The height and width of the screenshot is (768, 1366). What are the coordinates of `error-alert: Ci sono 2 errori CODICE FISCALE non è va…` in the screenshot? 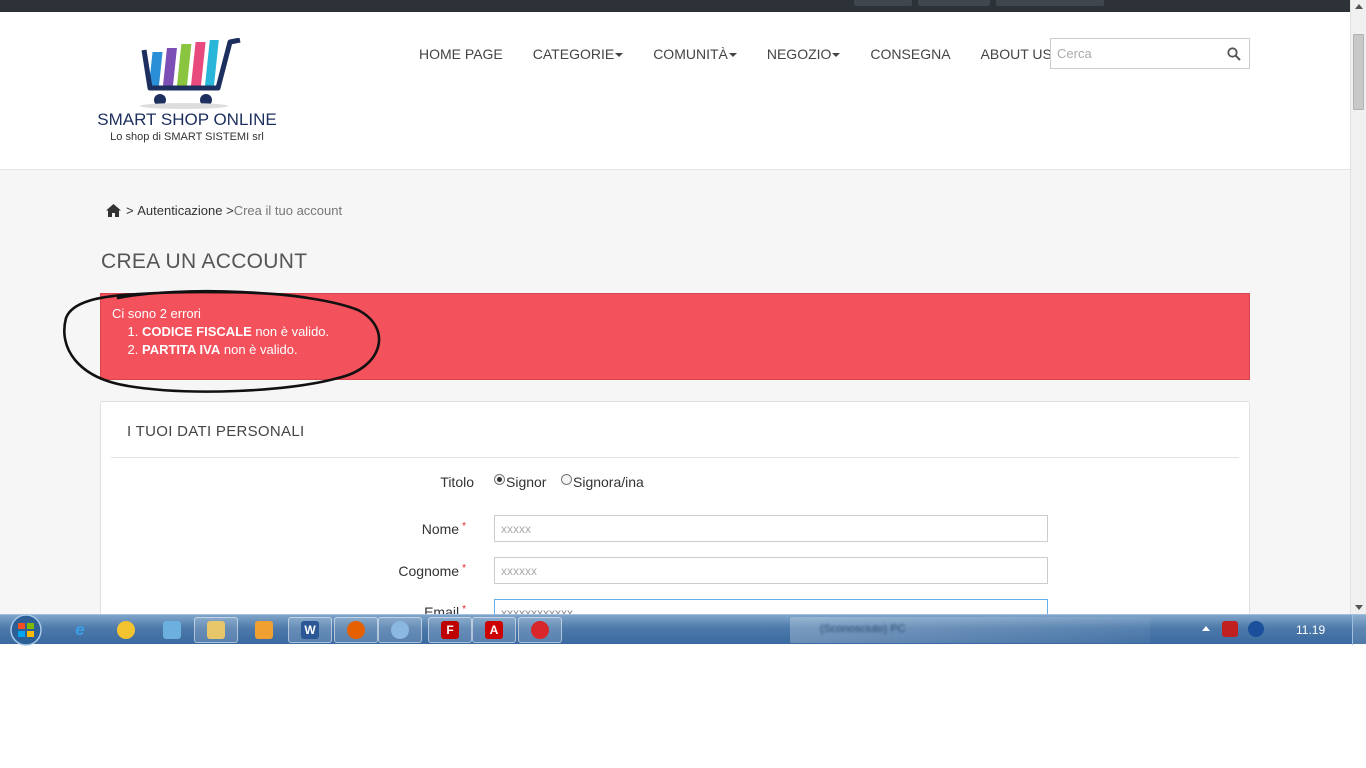 It's located at (675, 336).